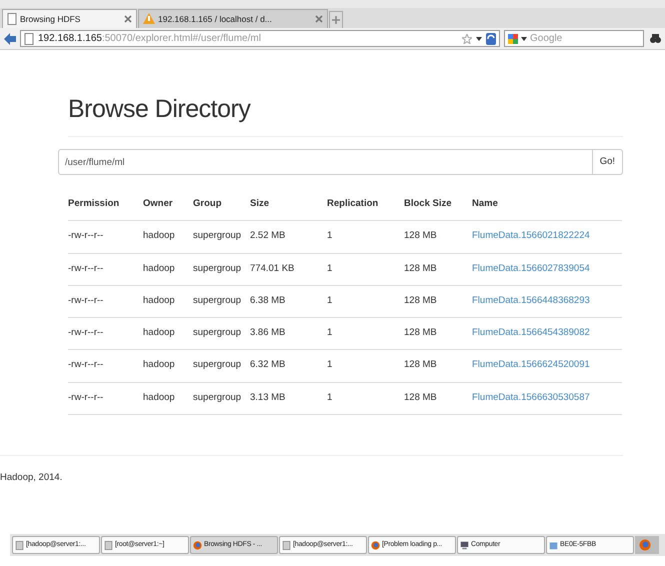 This screenshot has width=665, height=566. I want to click on table-cell: 6.38 MB, so click(288, 301).